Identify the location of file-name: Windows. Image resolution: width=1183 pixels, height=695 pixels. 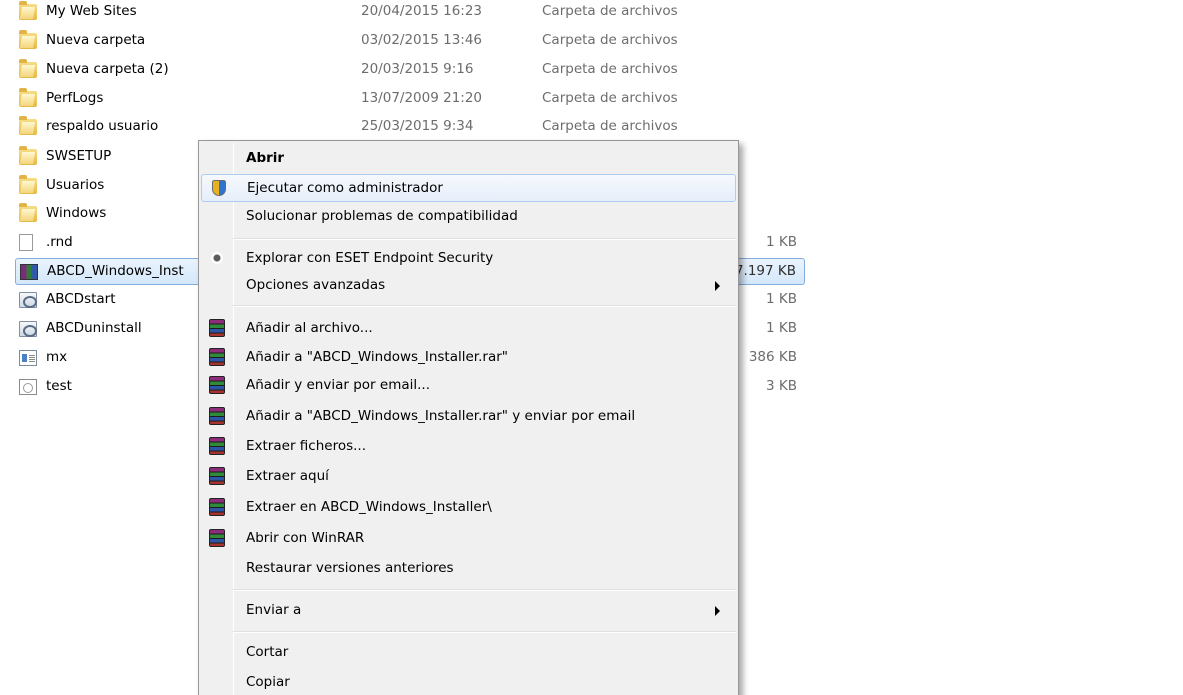
(76, 213).